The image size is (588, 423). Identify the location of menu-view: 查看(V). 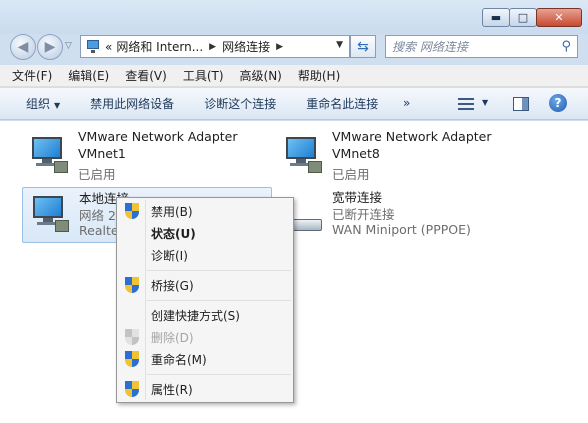
(146, 75).